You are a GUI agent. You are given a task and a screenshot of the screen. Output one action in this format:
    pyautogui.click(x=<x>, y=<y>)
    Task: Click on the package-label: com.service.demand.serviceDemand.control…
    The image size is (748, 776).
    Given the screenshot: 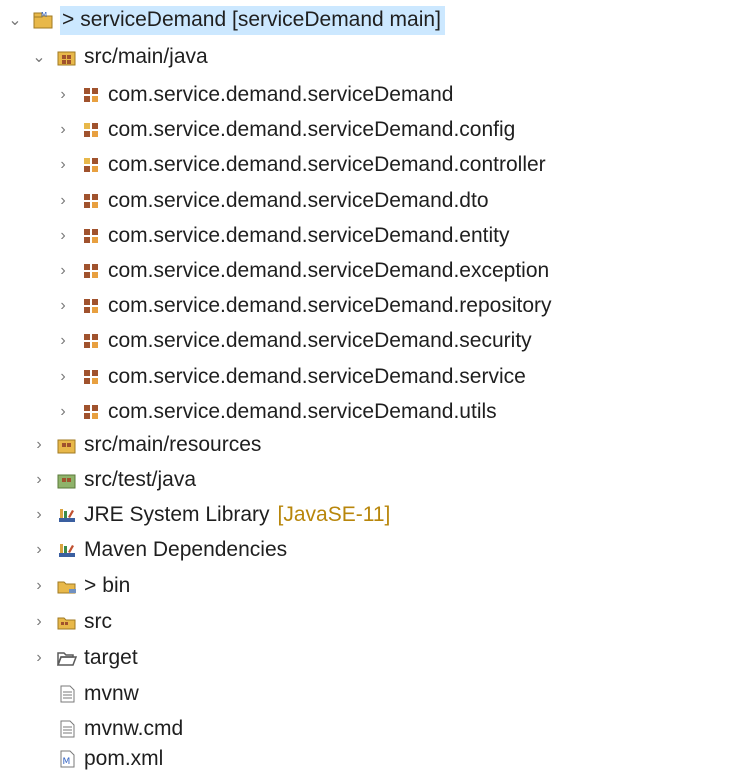 What is the action you would take?
    pyautogui.click(x=327, y=165)
    